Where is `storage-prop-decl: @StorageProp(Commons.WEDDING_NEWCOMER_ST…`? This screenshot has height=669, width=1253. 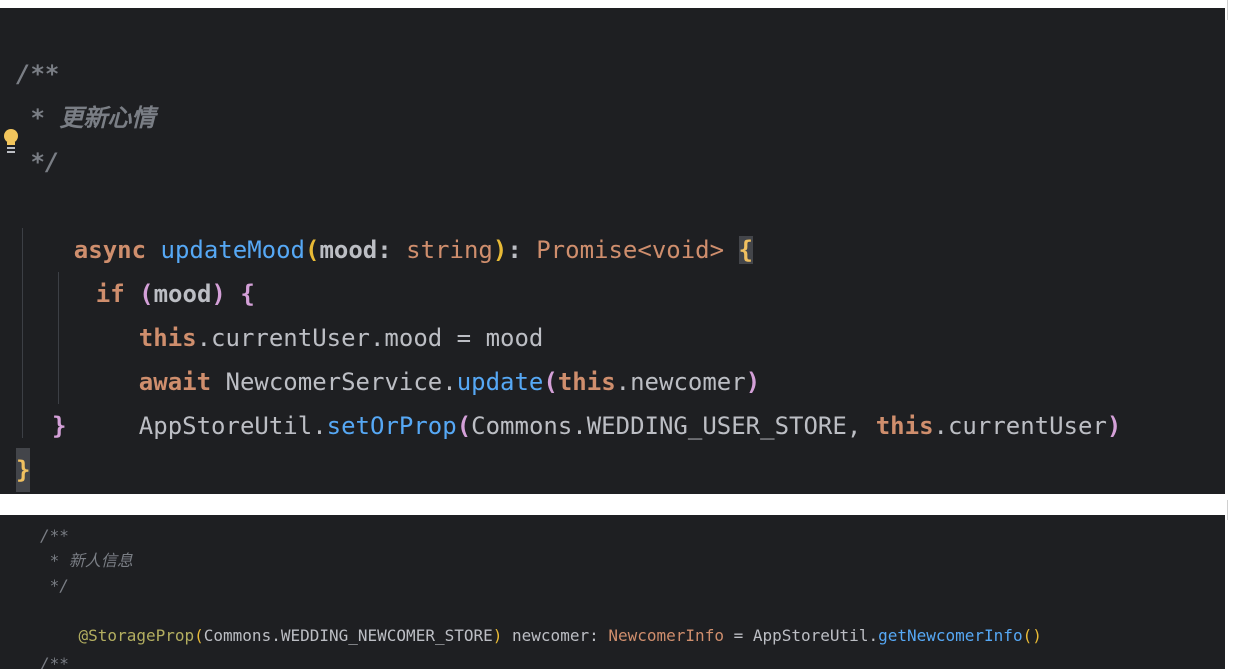 storage-prop-decl: @StorageProp(Commons.WEDDING_NEWCOMER_ST… is located at coordinates (541, 621).